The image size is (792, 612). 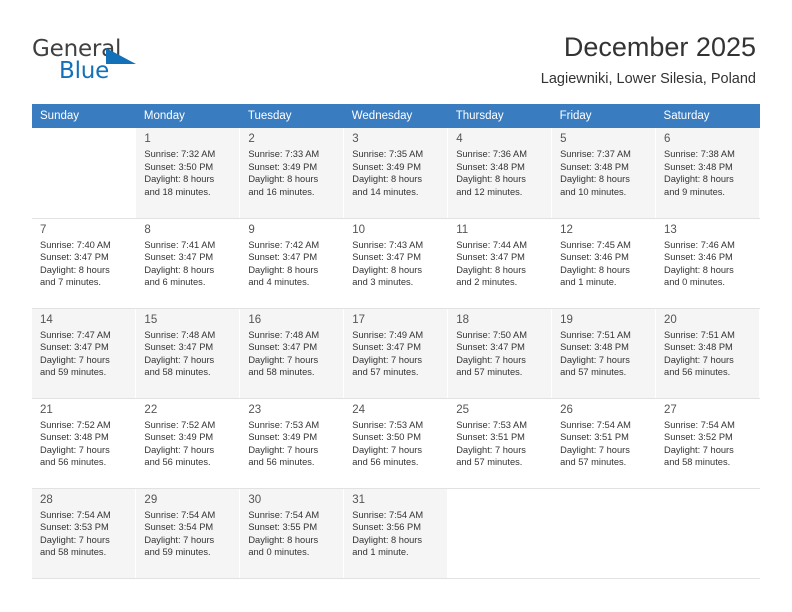 What do you see at coordinates (566, 319) in the screenshot?
I see `day-number: 19` at bounding box center [566, 319].